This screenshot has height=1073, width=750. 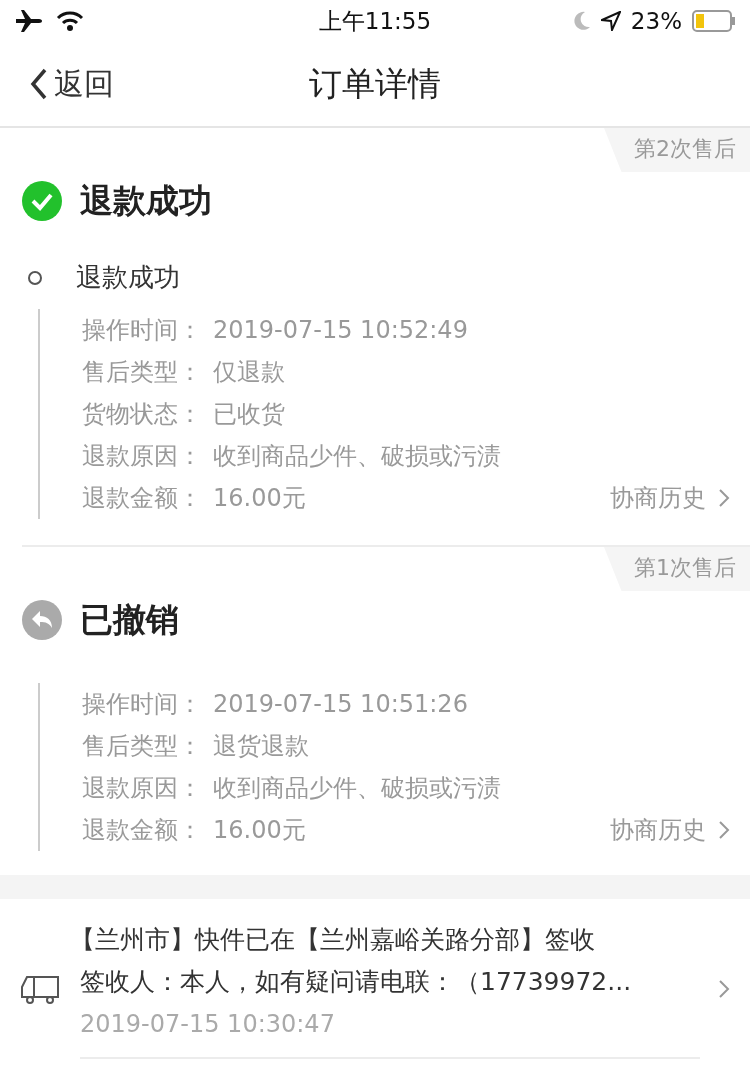 I want to click on undo-circle-icon, so click(x=42, y=620).